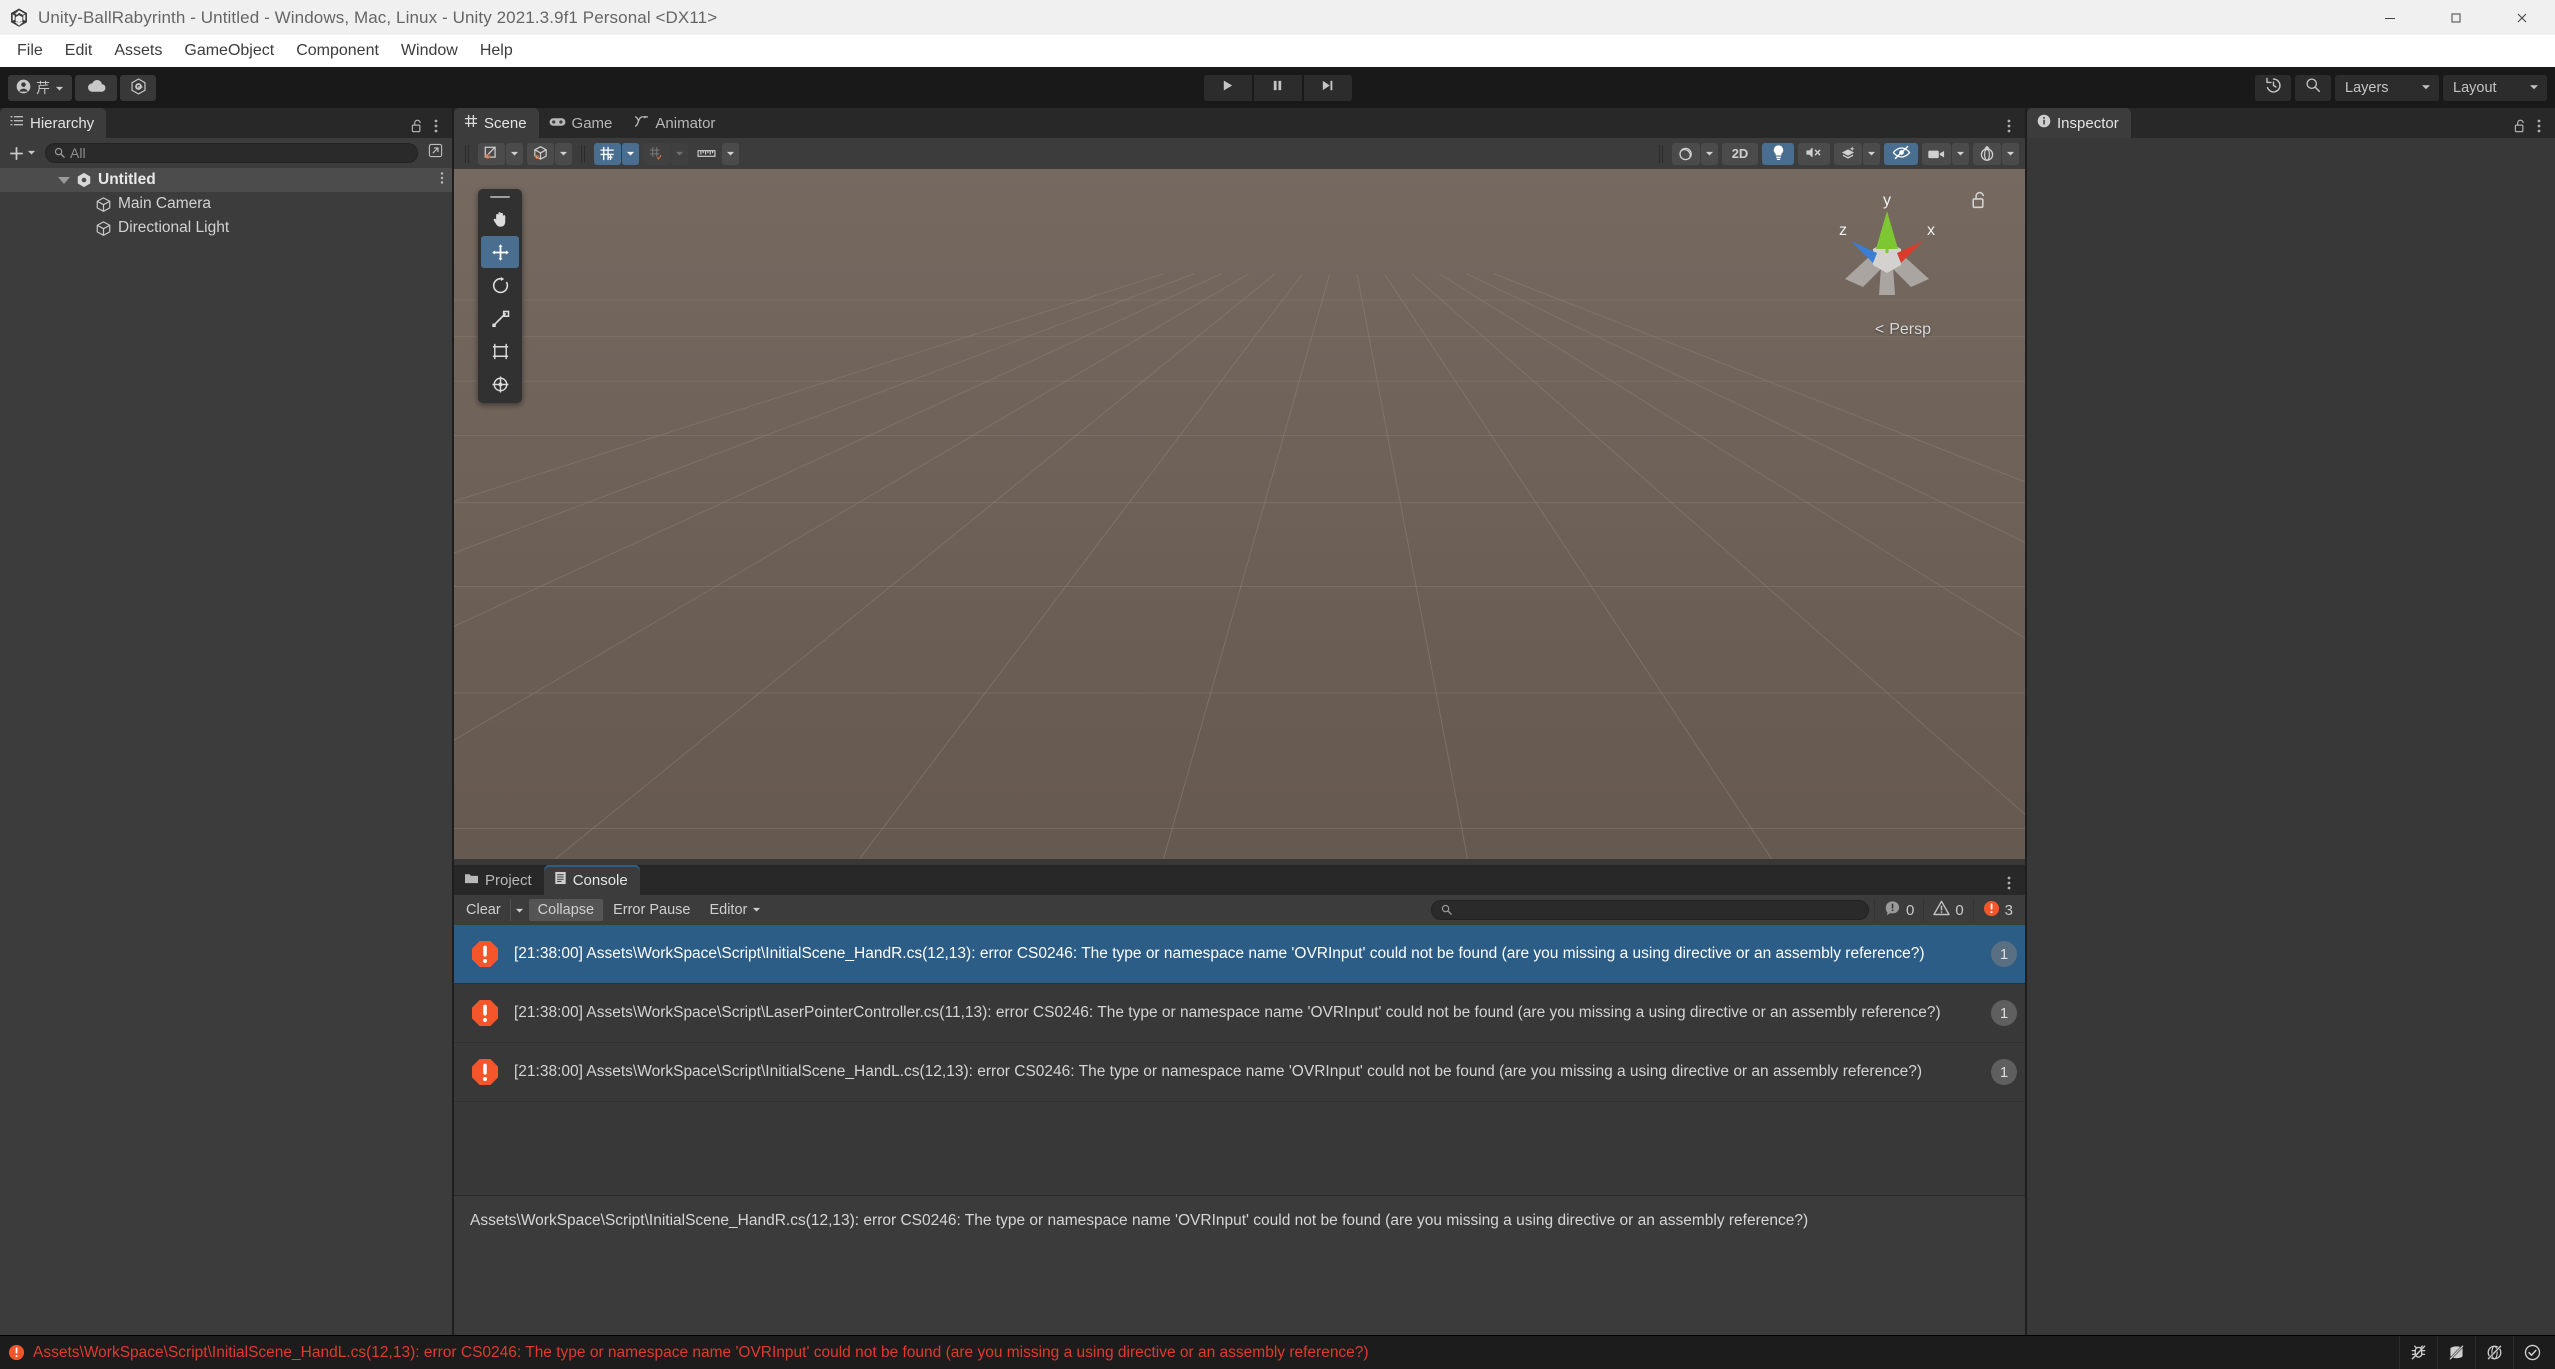  I want to click on toggle-2d-button: 2D, so click(1740, 153).